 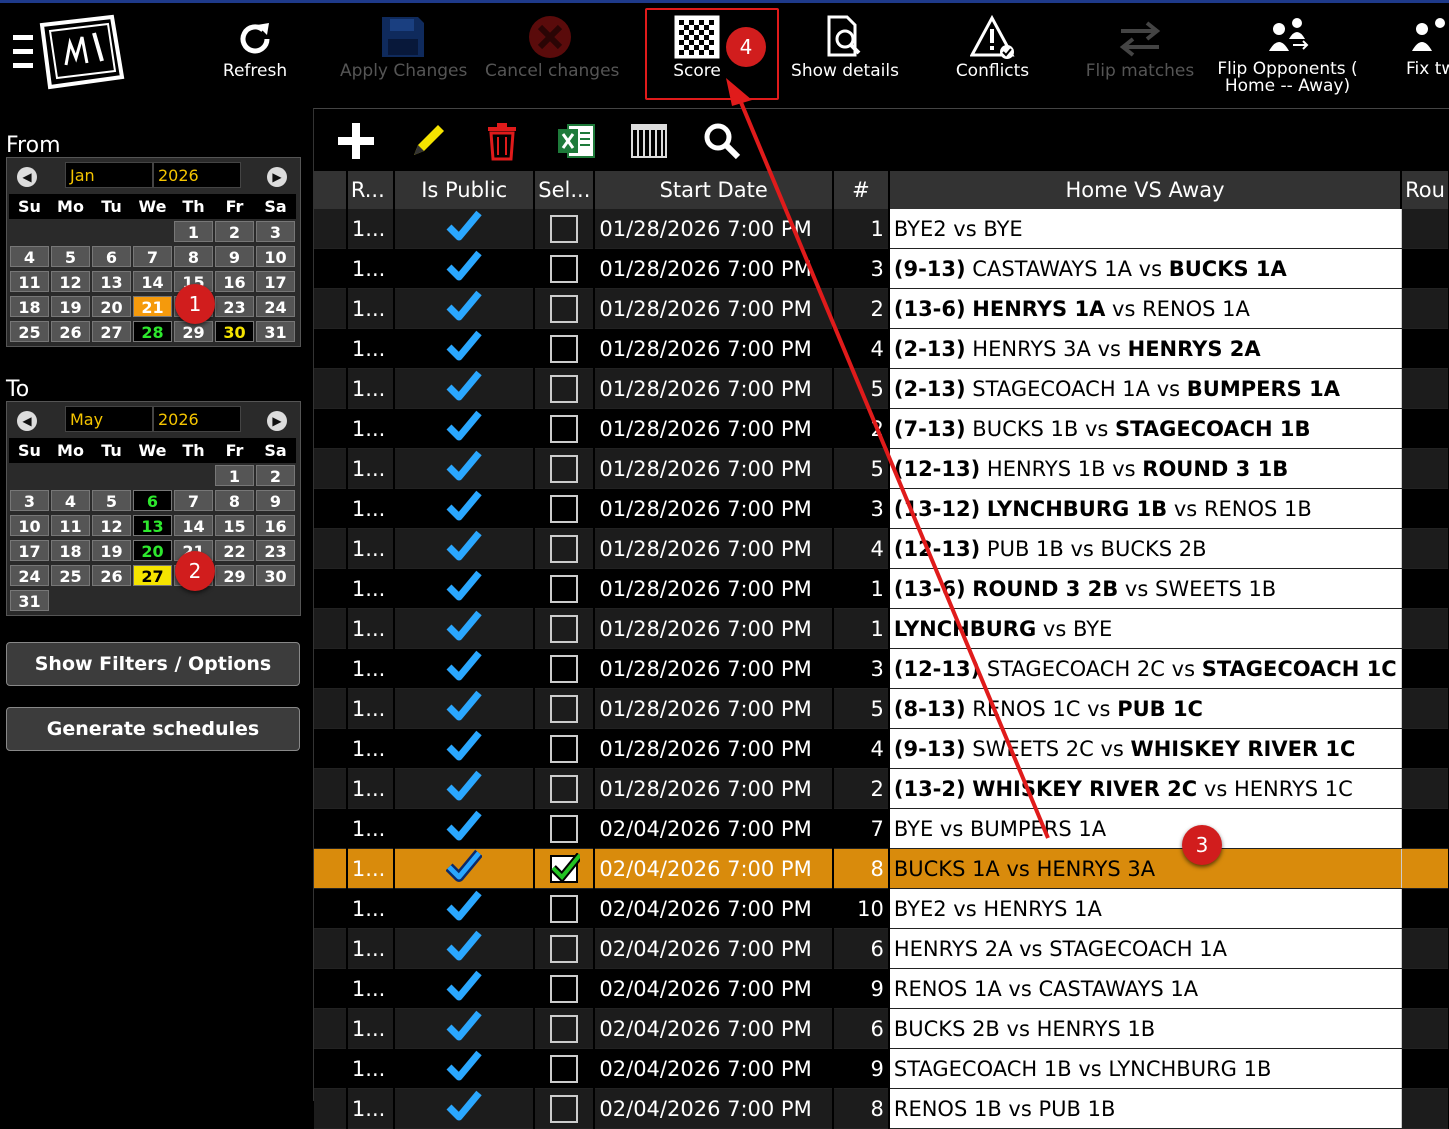 I want to click on calendar-day: 8, so click(x=193, y=256).